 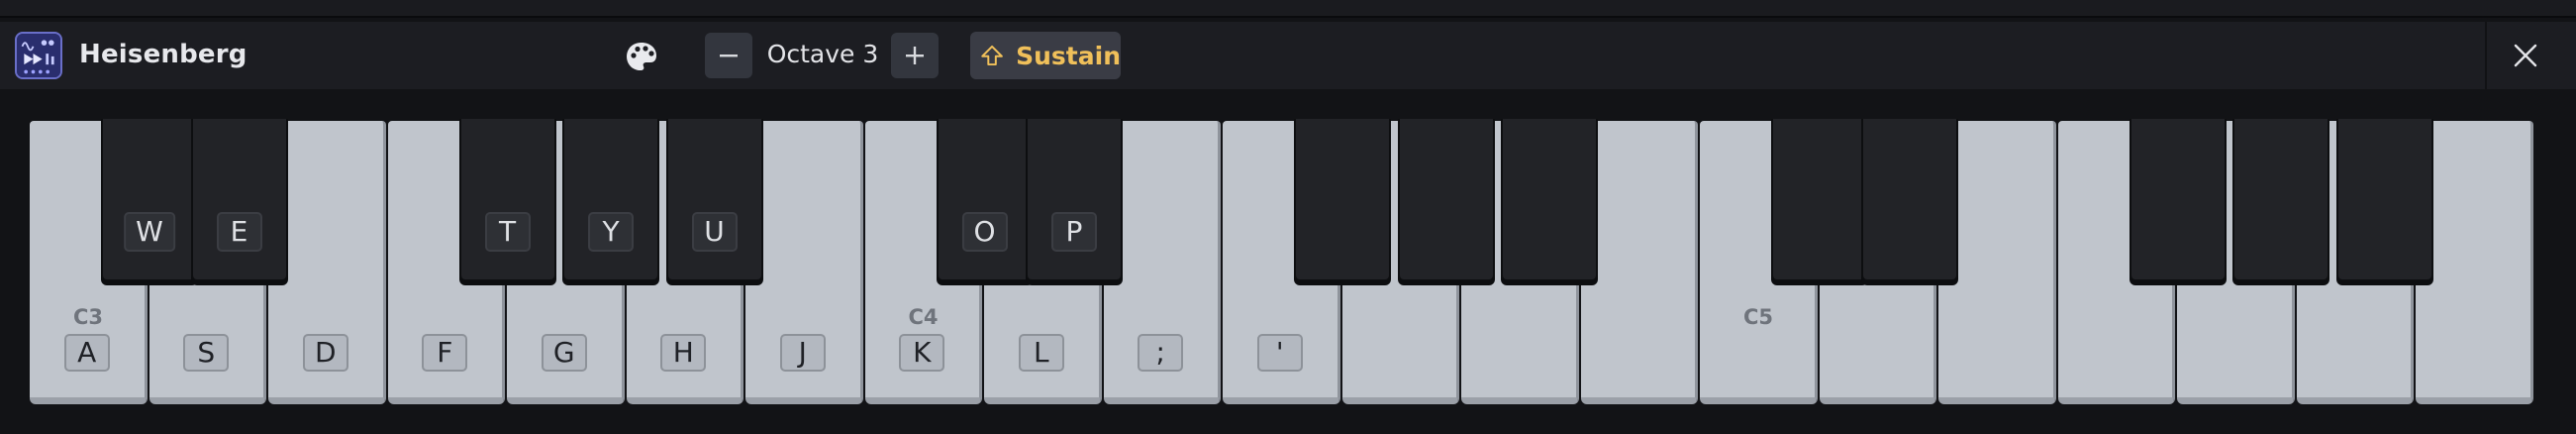 I want to click on sustain-label: Sustain, so click(x=1068, y=55).